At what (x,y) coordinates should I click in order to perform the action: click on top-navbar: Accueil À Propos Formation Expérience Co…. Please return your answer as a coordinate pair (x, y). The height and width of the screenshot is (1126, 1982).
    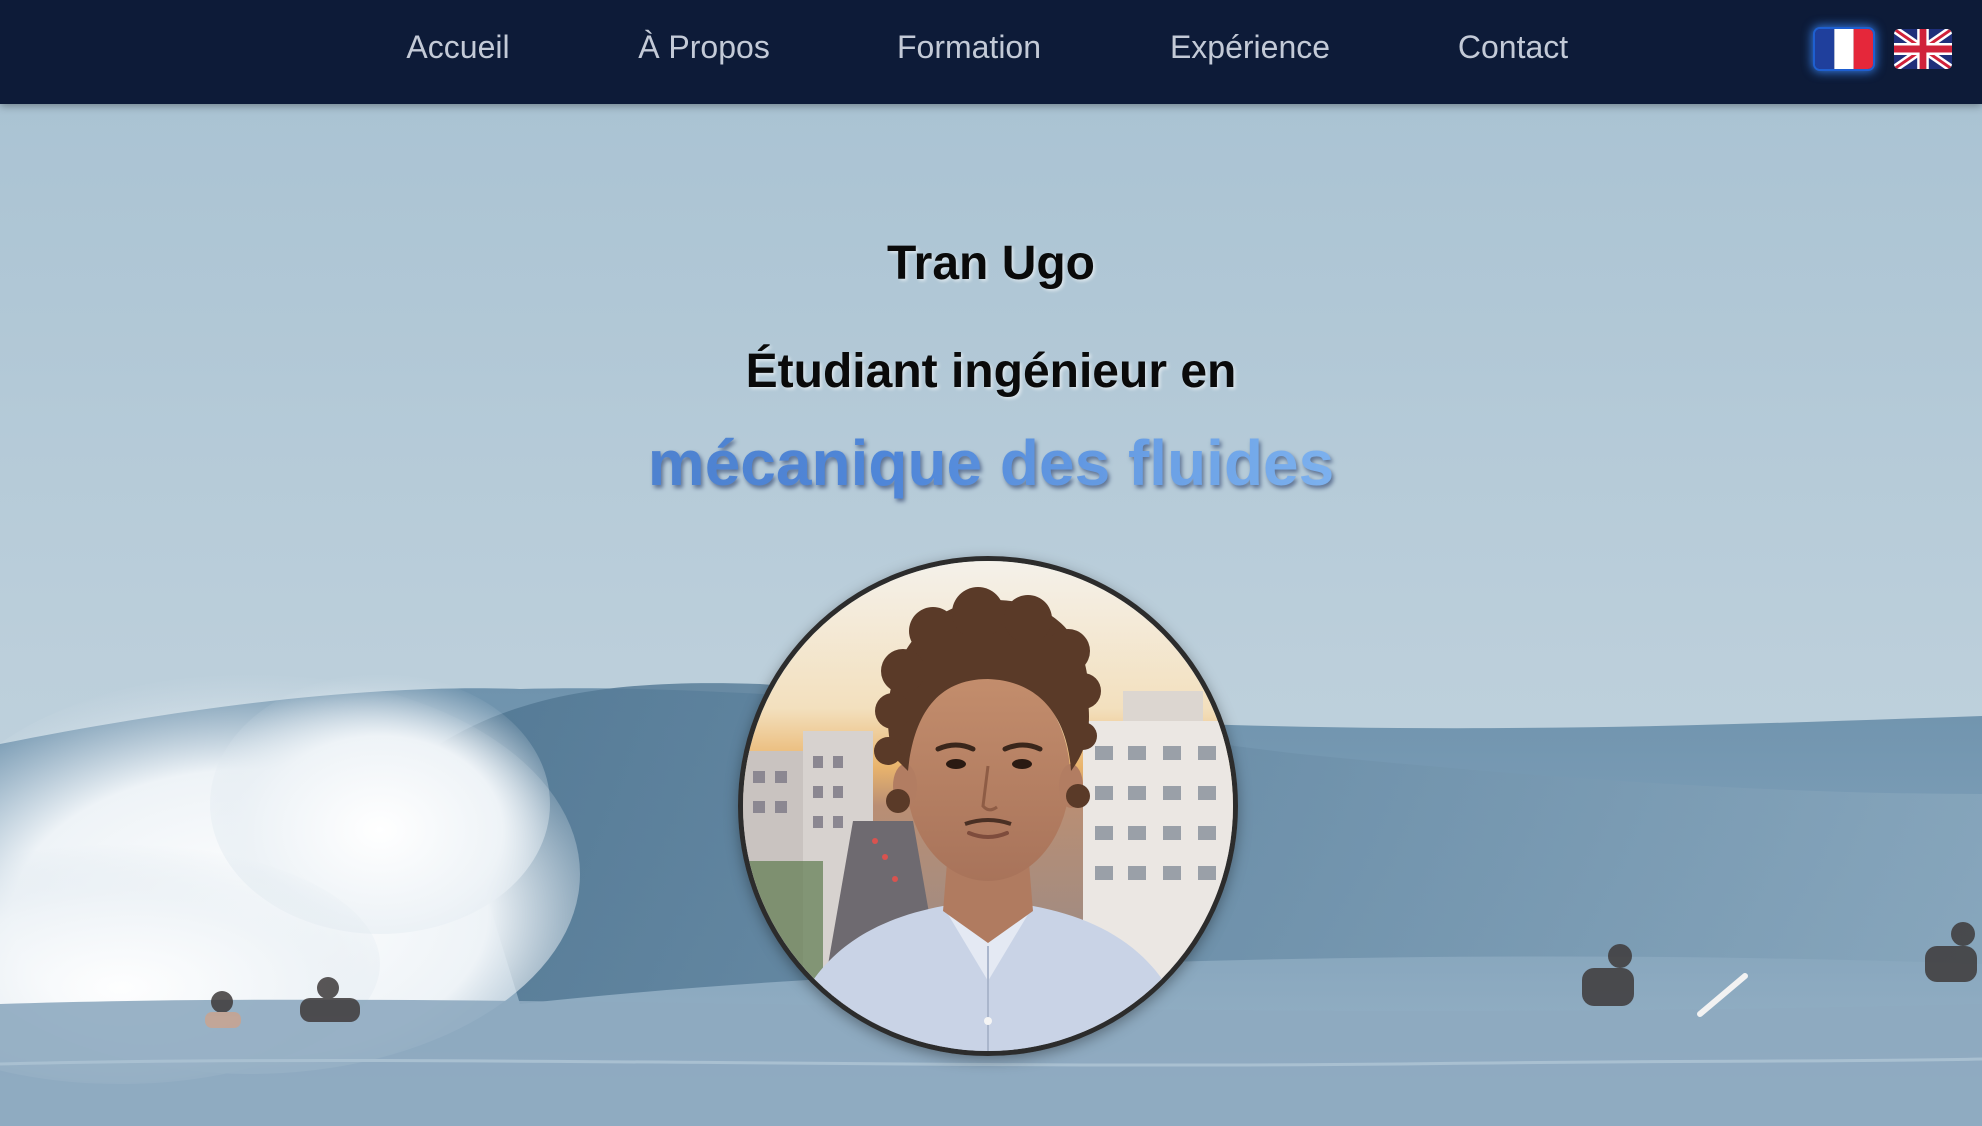
    Looking at the image, I should click on (991, 52).